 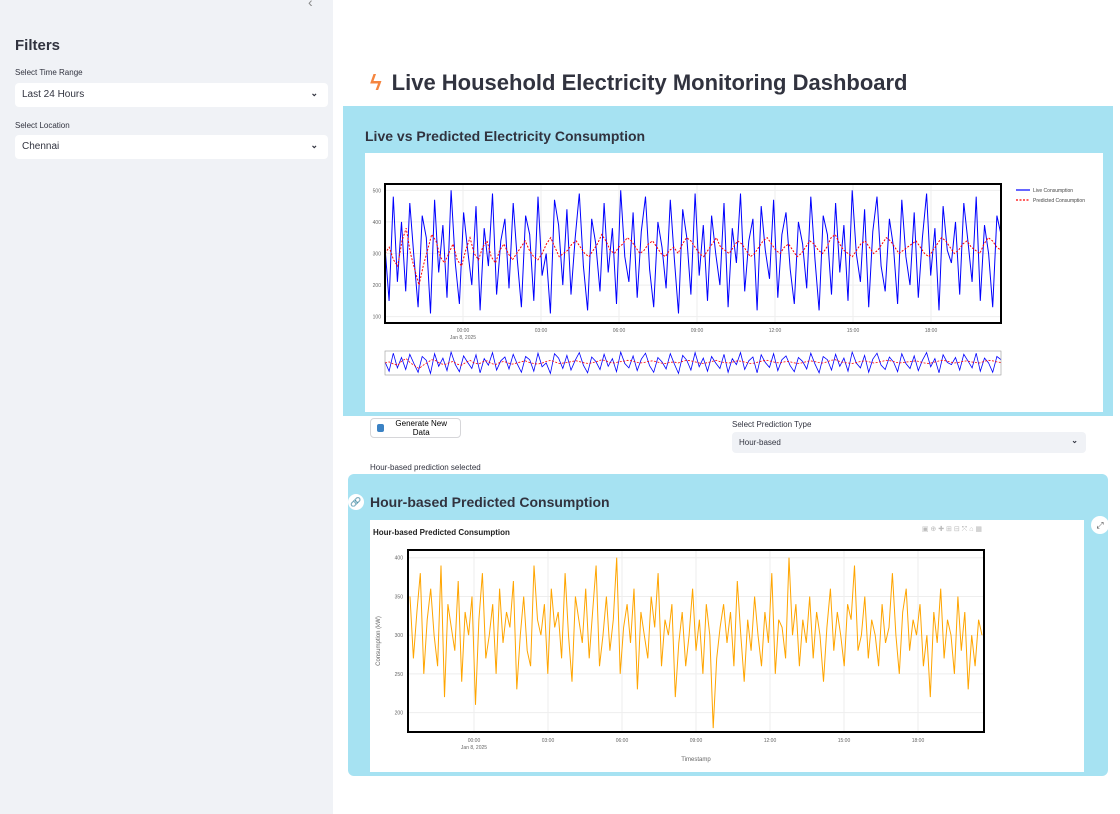 What do you see at coordinates (425, 467) in the screenshot?
I see `prediction-status-text: Hour-based prediction selected` at bounding box center [425, 467].